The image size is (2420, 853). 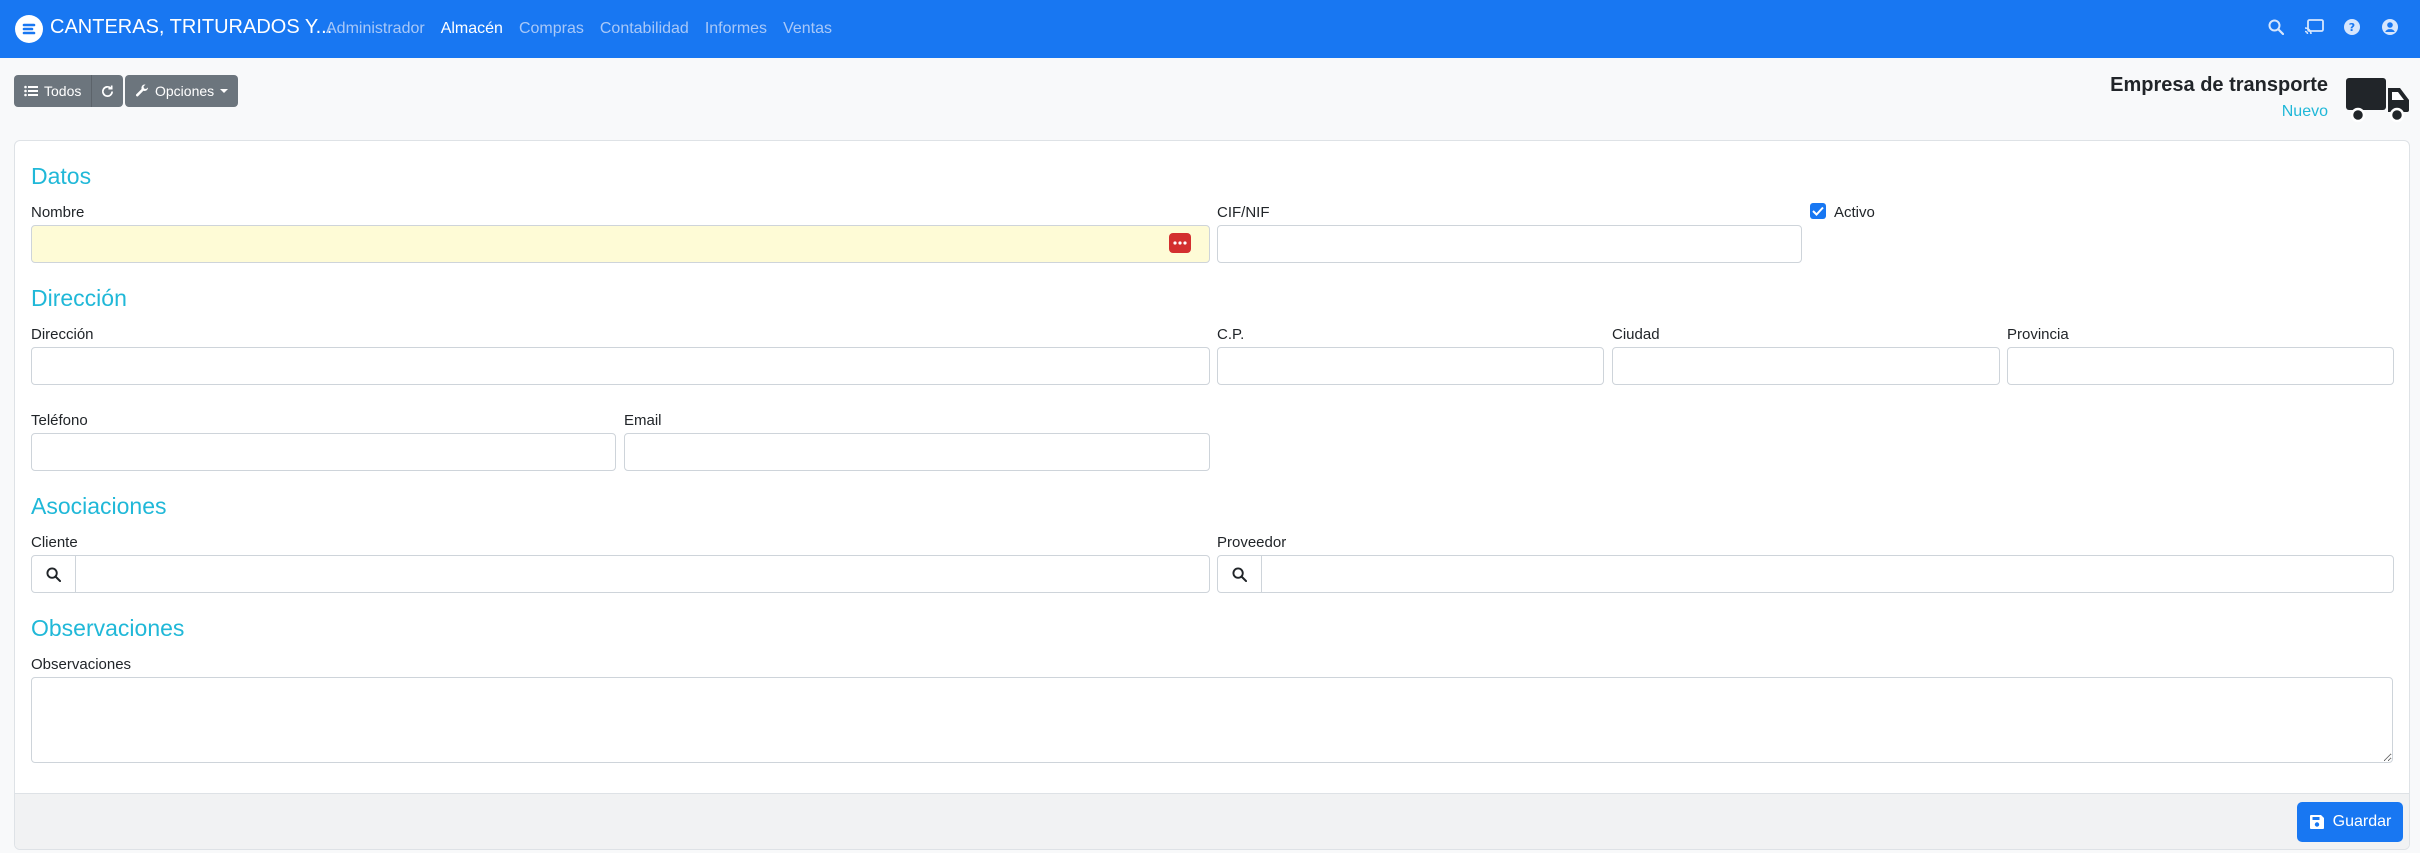 I want to click on proveedor-label: Proveedor, so click(x=1252, y=542).